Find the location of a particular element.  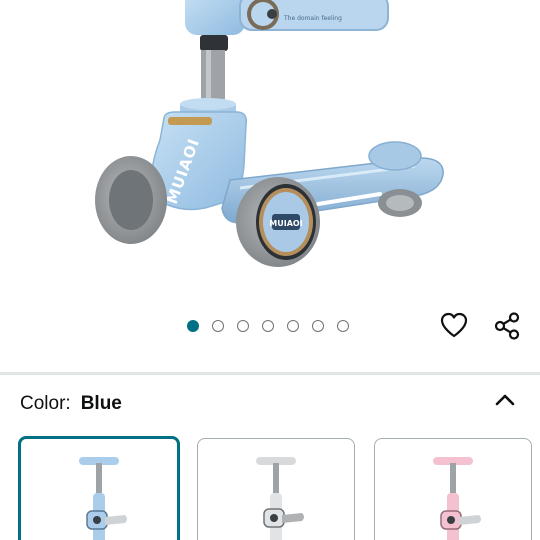

image-carousel-dots is located at coordinates (268, 326).